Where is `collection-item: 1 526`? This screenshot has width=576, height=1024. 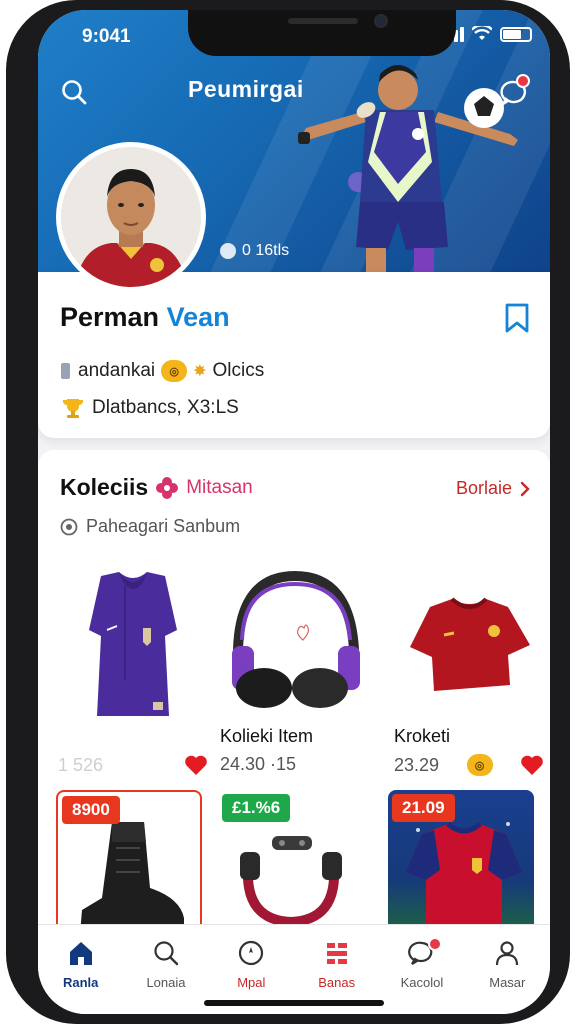 collection-item: 1 526 is located at coordinates (133, 673).